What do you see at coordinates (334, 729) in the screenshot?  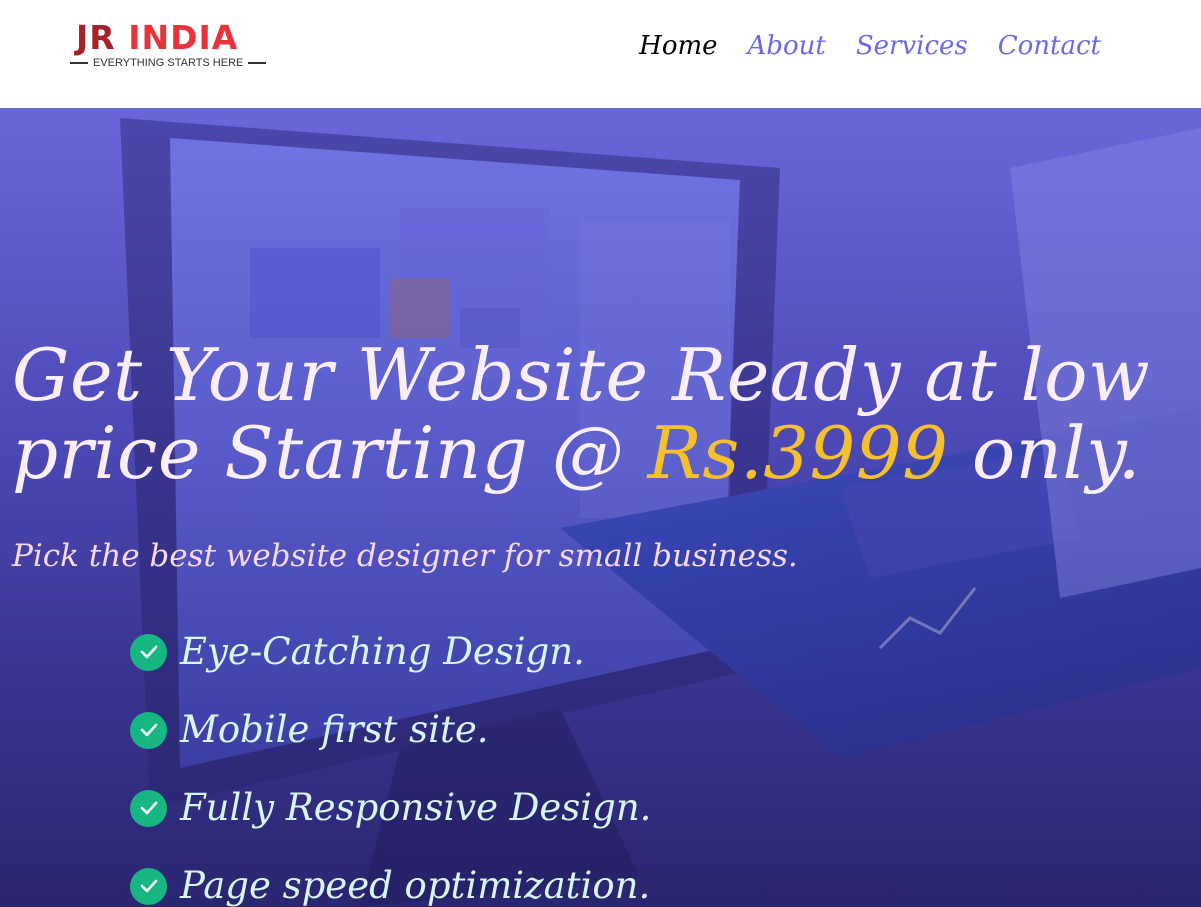 I see `feature-text: Mobile first site.` at bounding box center [334, 729].